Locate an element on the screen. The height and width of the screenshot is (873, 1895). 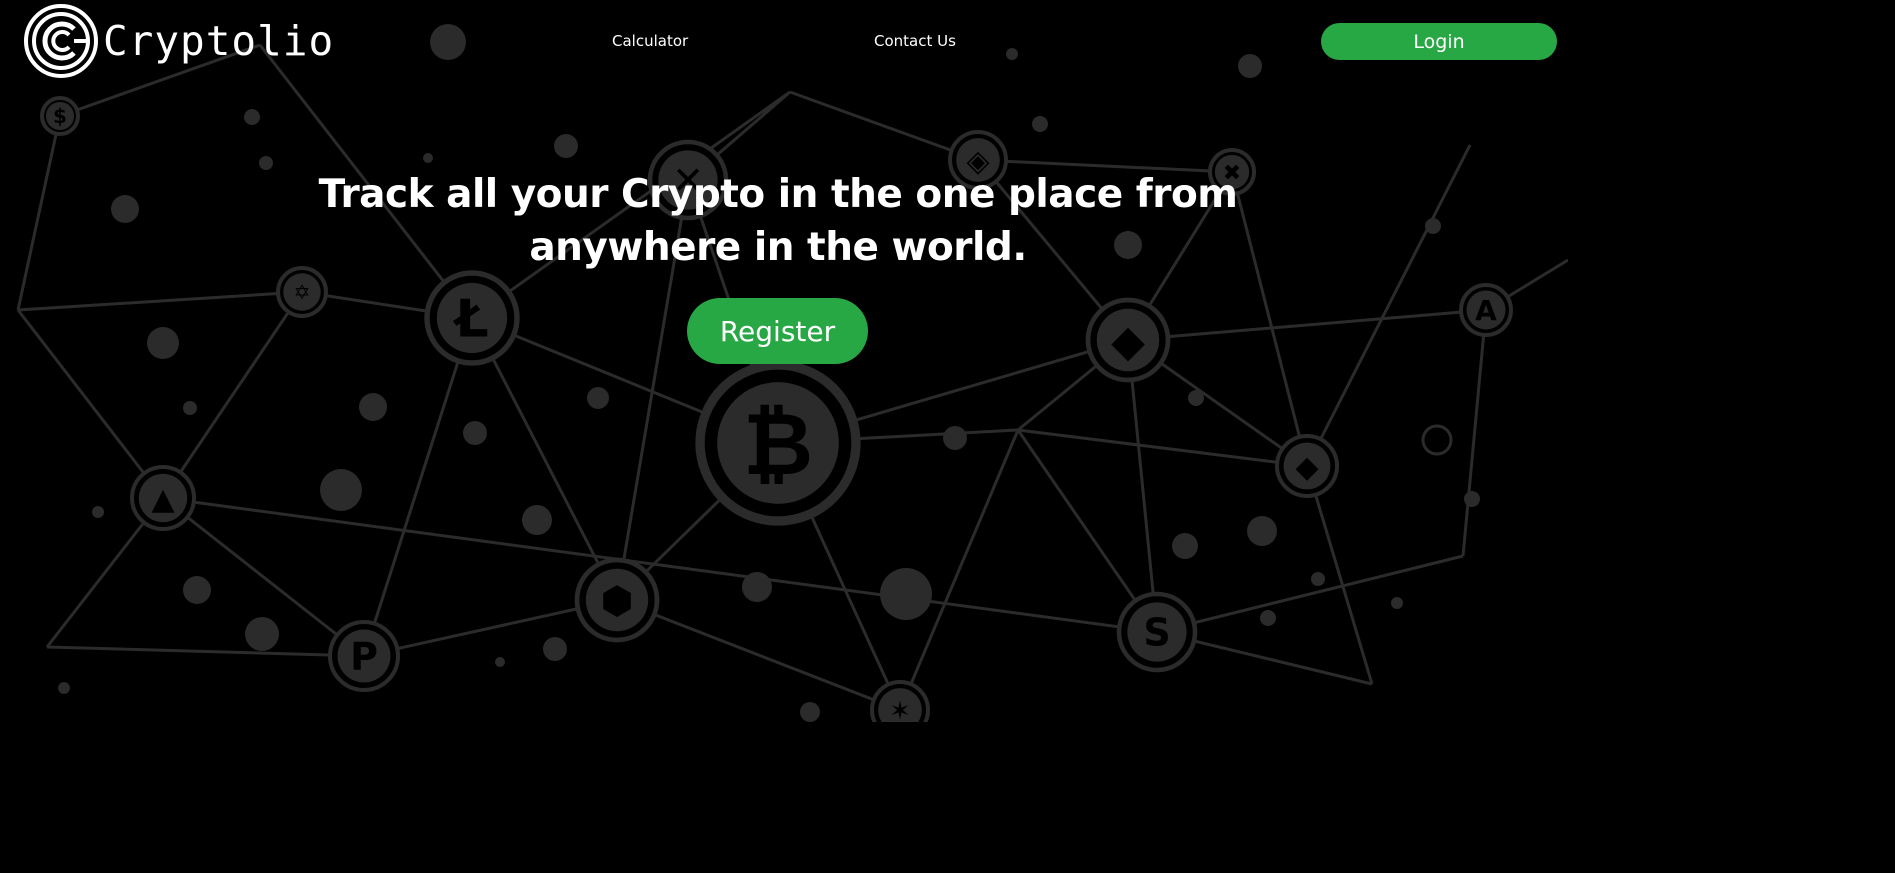
nano-icon: ✡ is located at coordinates (302, 292).